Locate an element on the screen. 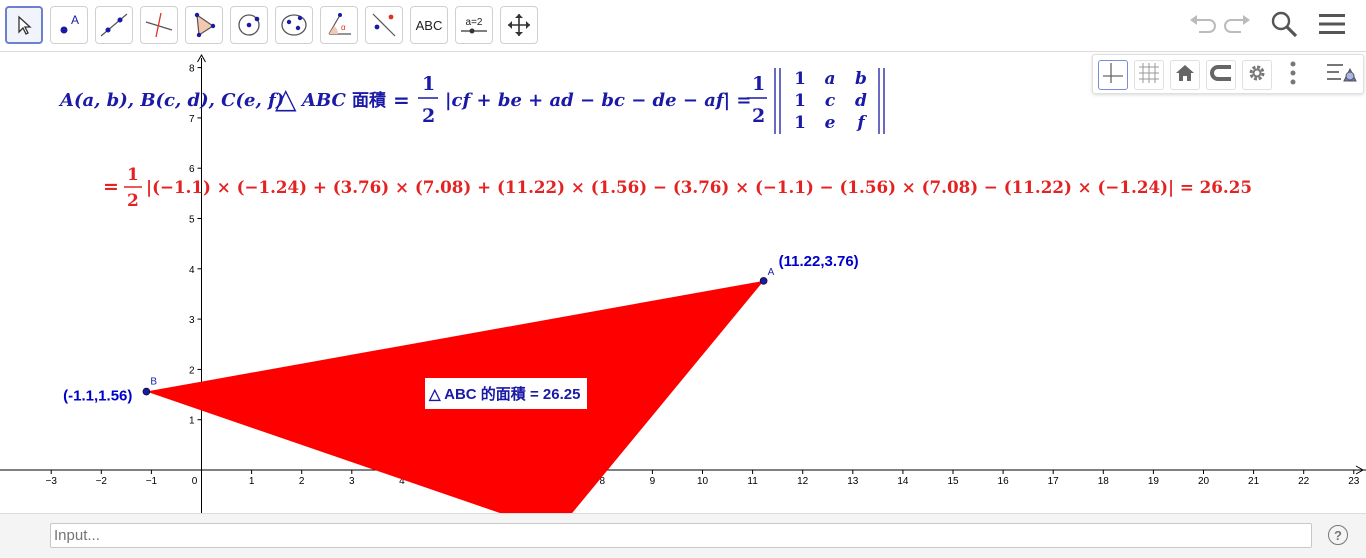 The image size is (1366, 558). formula-area-word: 面積 is located at coordinates (369, 100).